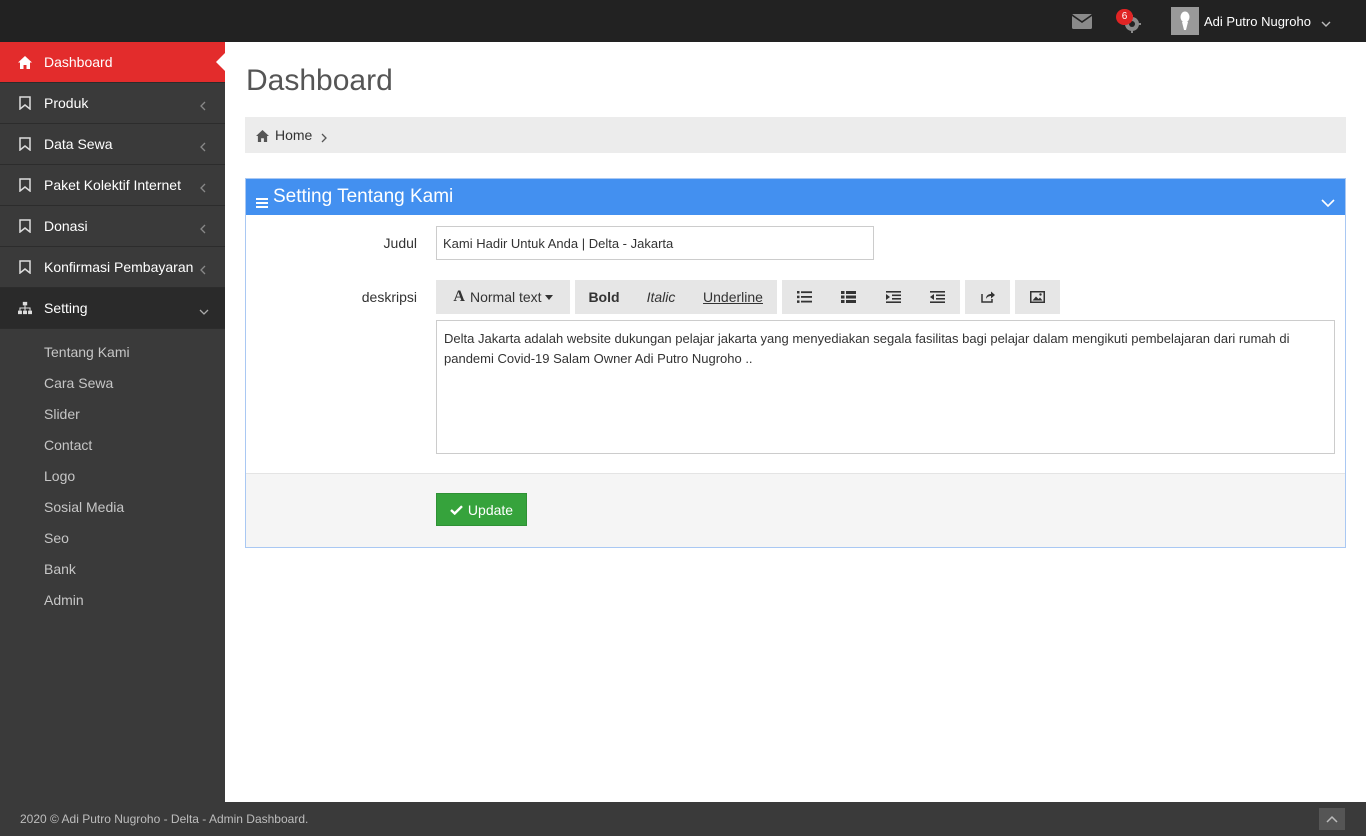 This screenshot has height=836, width=1366. I want to click on sidebar-item-konfirmasi-pembayaran: Konfirmasi Pembayaran, so click(112, 267).